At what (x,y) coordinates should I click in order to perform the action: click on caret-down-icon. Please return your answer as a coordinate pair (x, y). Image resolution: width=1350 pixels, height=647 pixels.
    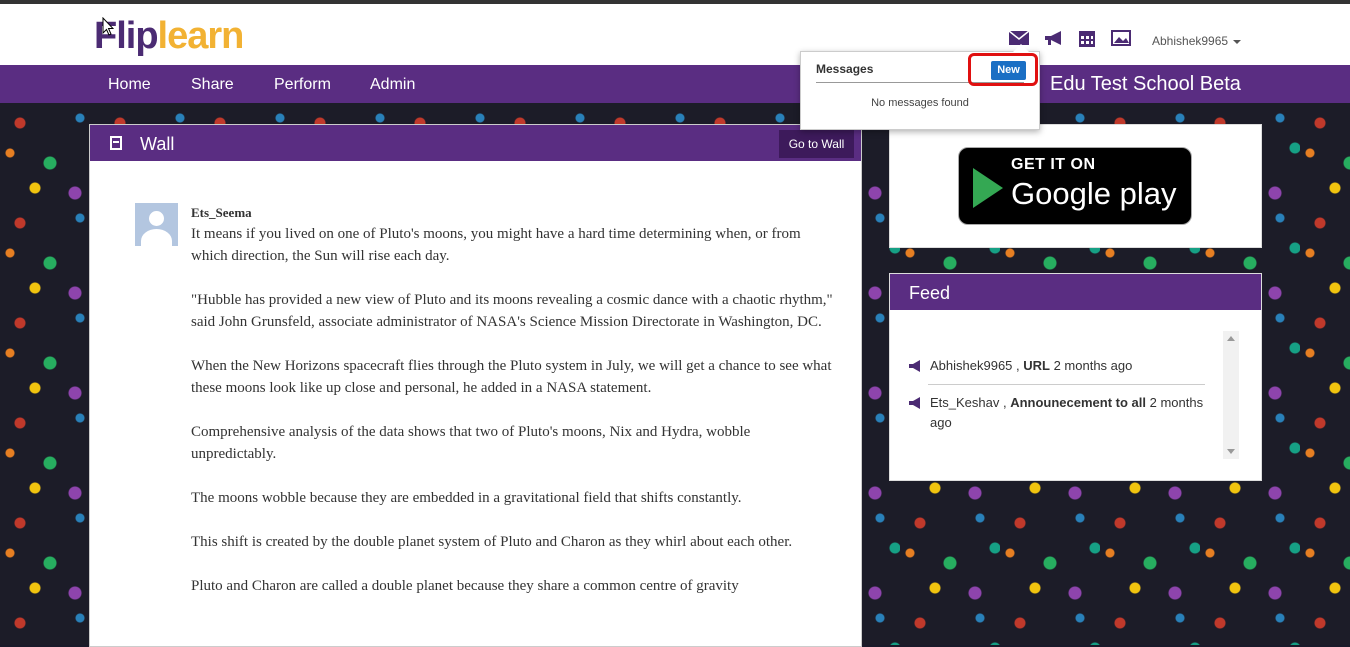
    Looking at the image, I should click on (1237, 41).